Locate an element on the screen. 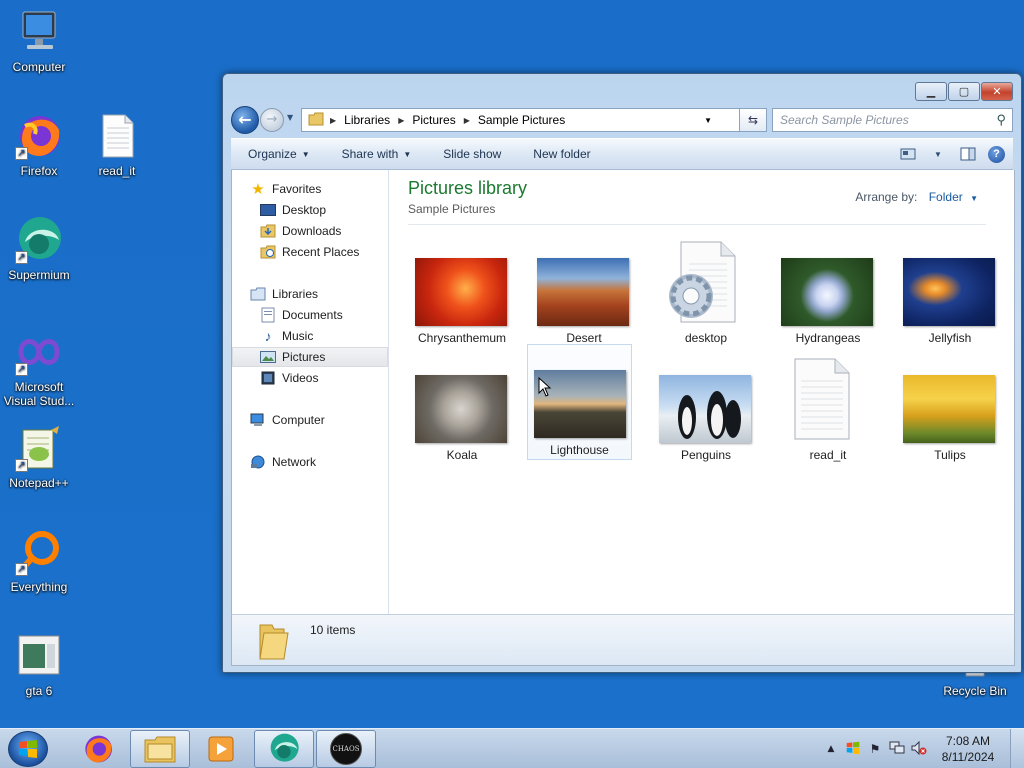 The height and width of the screenshot is (768, 1024). desktop-icon-computer: Computer is located at coordinates (39, 41).